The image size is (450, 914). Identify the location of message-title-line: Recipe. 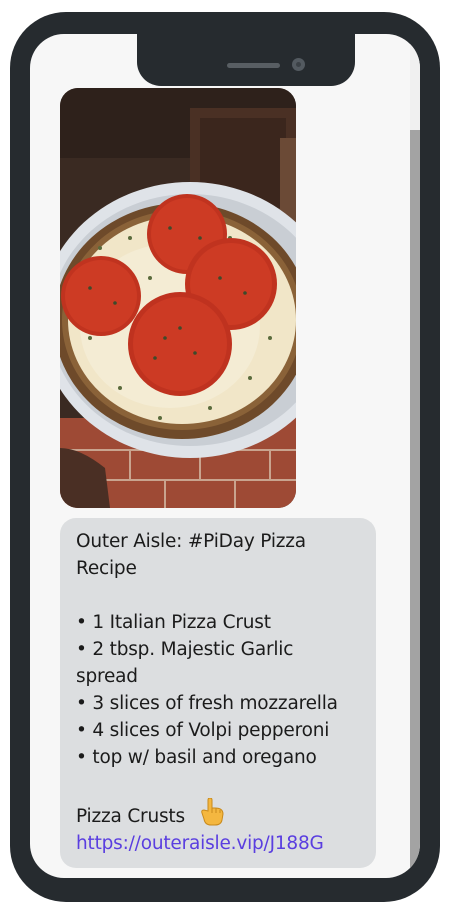
(106, 568).